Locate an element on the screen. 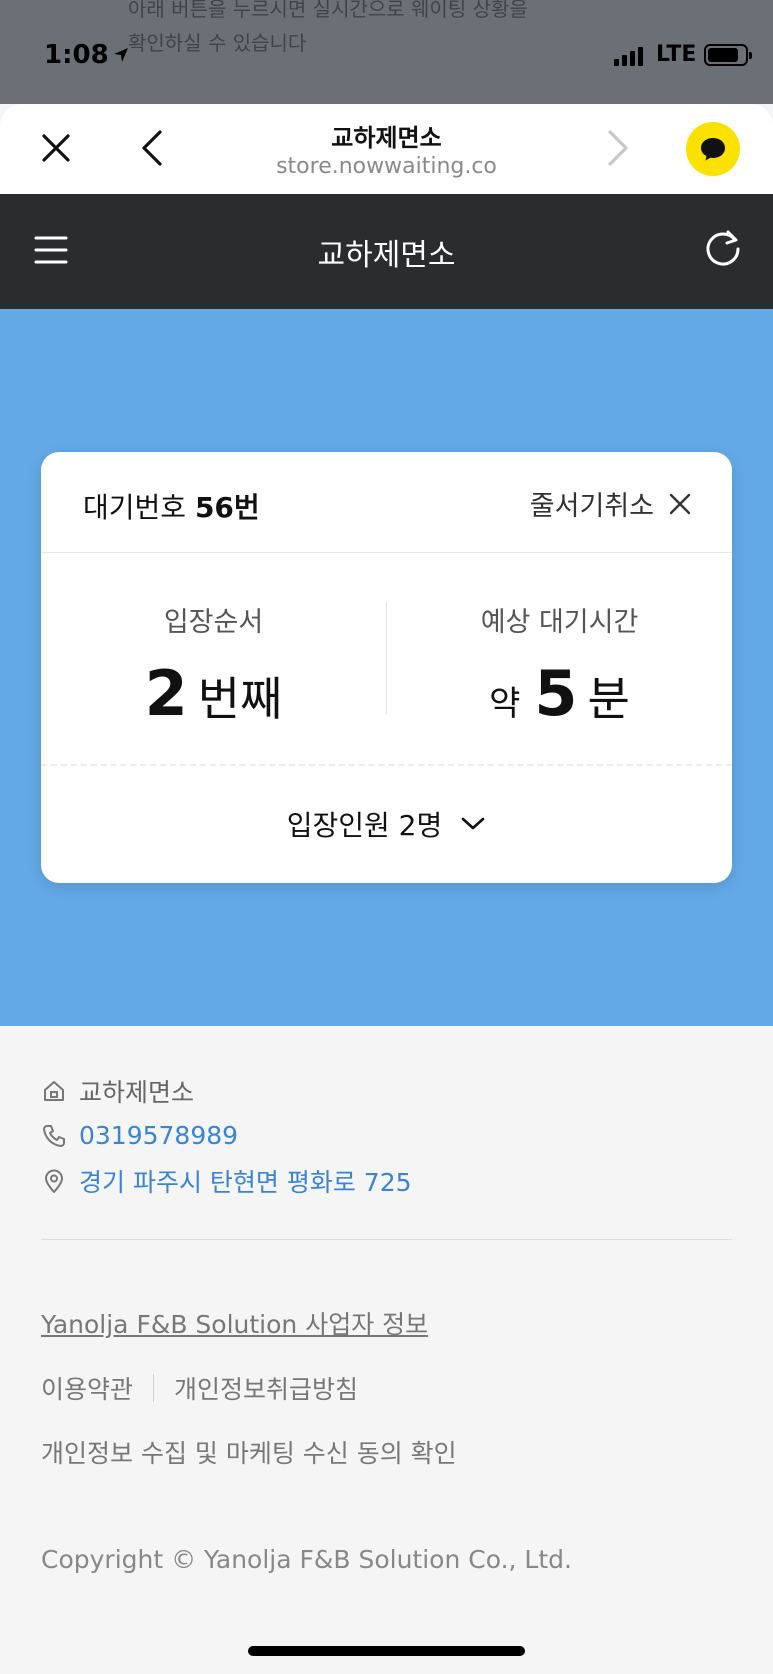 This screenshot has height=1674, width=773. location-pin-icon is located at coordinates (54, 1181).